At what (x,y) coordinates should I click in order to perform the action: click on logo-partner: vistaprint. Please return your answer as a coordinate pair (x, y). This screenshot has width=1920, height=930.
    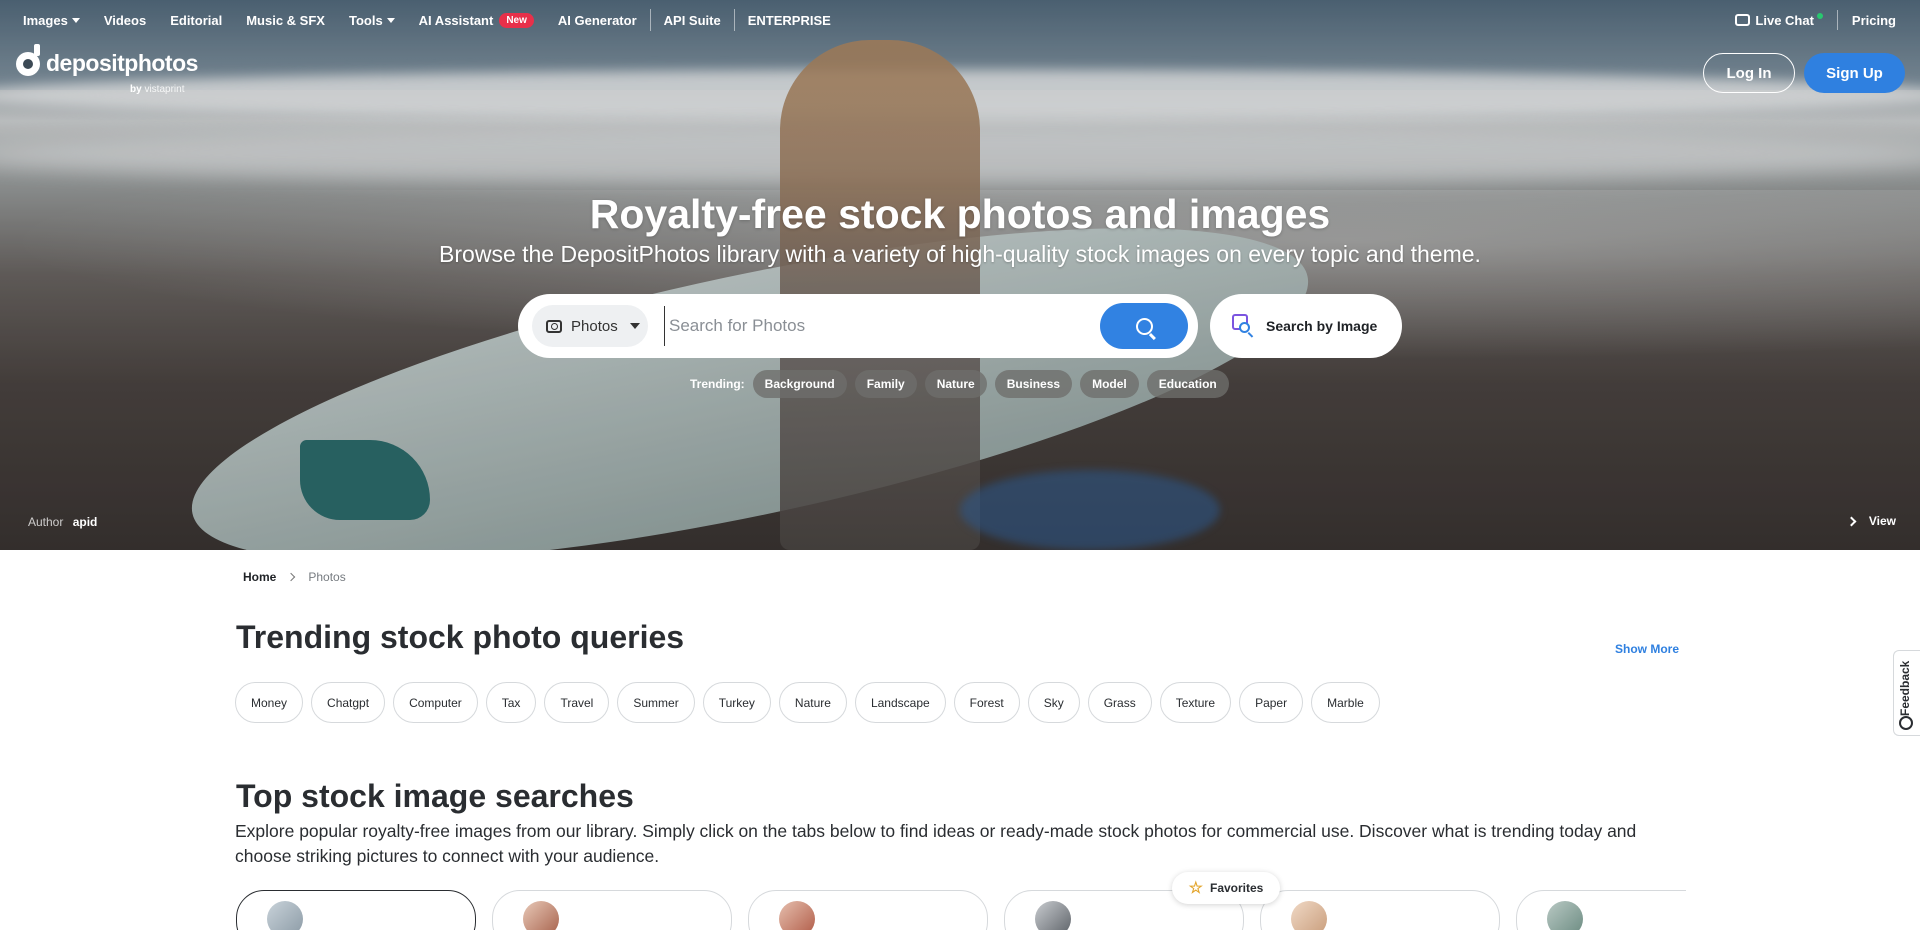
    Looking at the image, I should click on (164, 89).